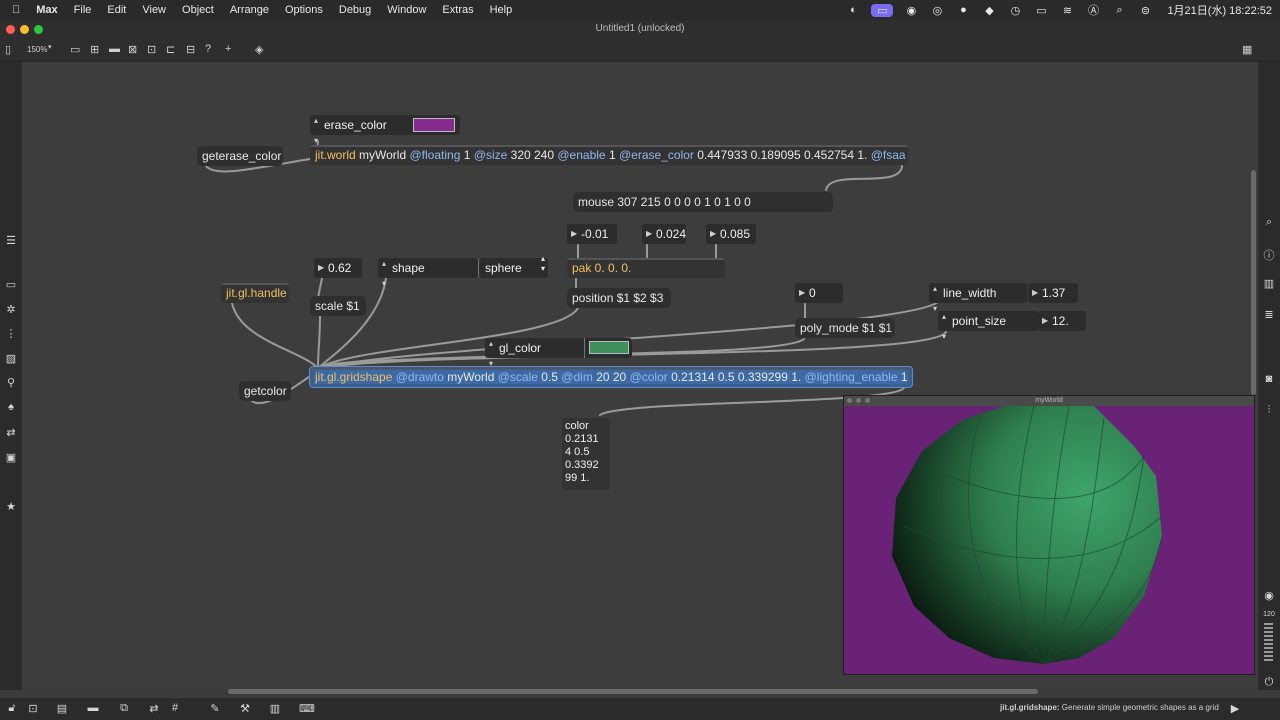 The width and height of the screenshot is (1280, 720). What do you see at coordinates (11, 334) in the screenshot?
I see `sliders-icon: ⋮` at bounding box center [11, 334].